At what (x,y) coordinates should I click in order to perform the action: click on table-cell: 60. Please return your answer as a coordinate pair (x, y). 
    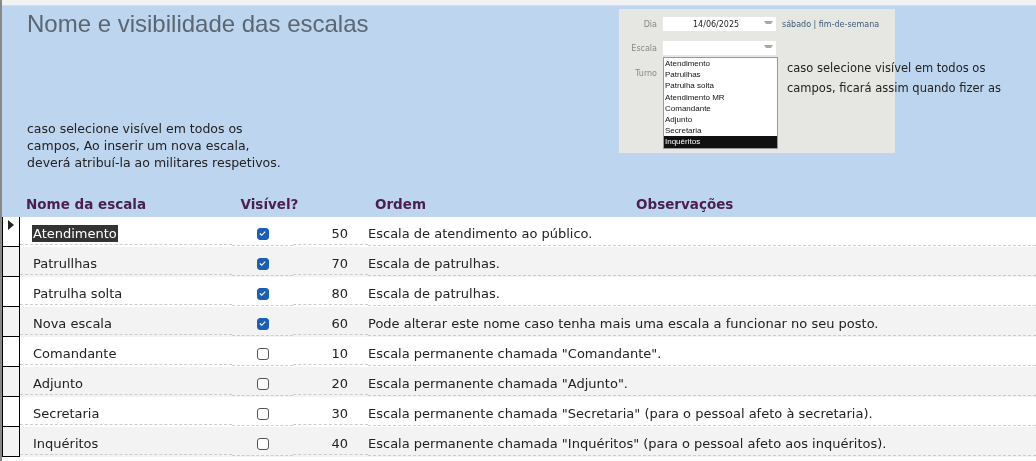
    Looking at the image, I should click on (339, 323).